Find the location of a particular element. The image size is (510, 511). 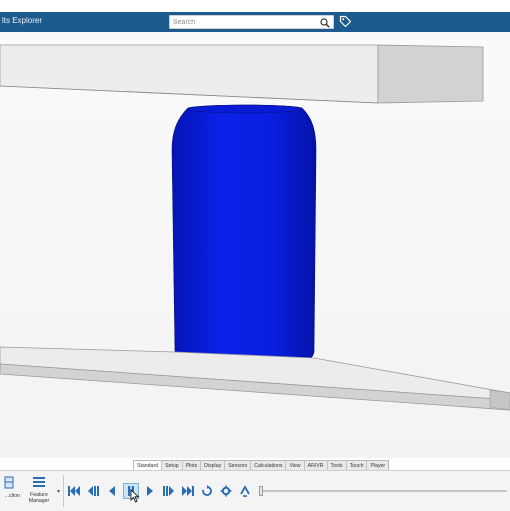

command-bar: ...ction Feature Manager ▾ is located at coordinates (255, 490).